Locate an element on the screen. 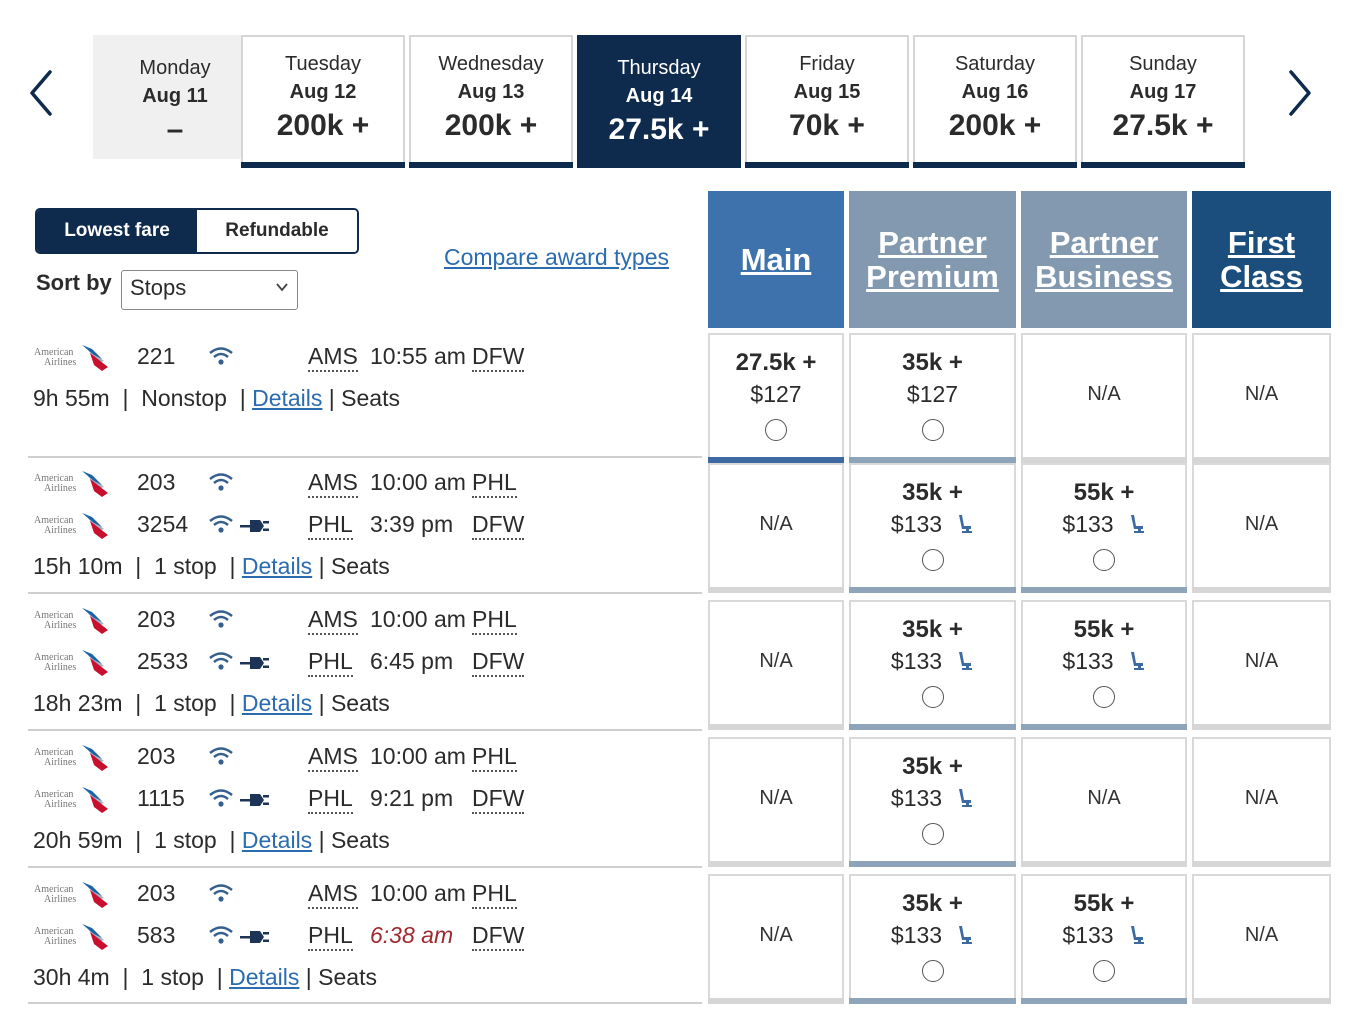 The height and width of the screenshot is (1016, 1362). cabin-header-label: First Class is located at coordinates (1261, 259).